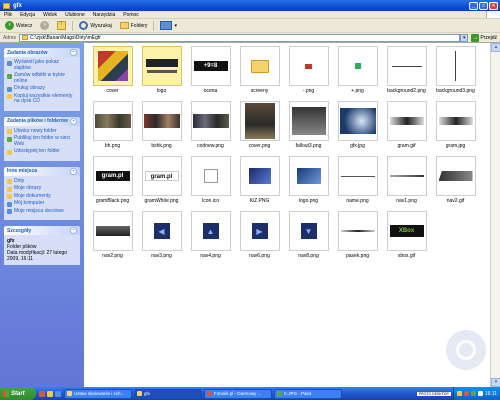 This screenshot has height=400, width=500. What do you see at coordinates (162, 91) in the screenshot?
I see `file-name: logo` at bounding box center [162, 91].